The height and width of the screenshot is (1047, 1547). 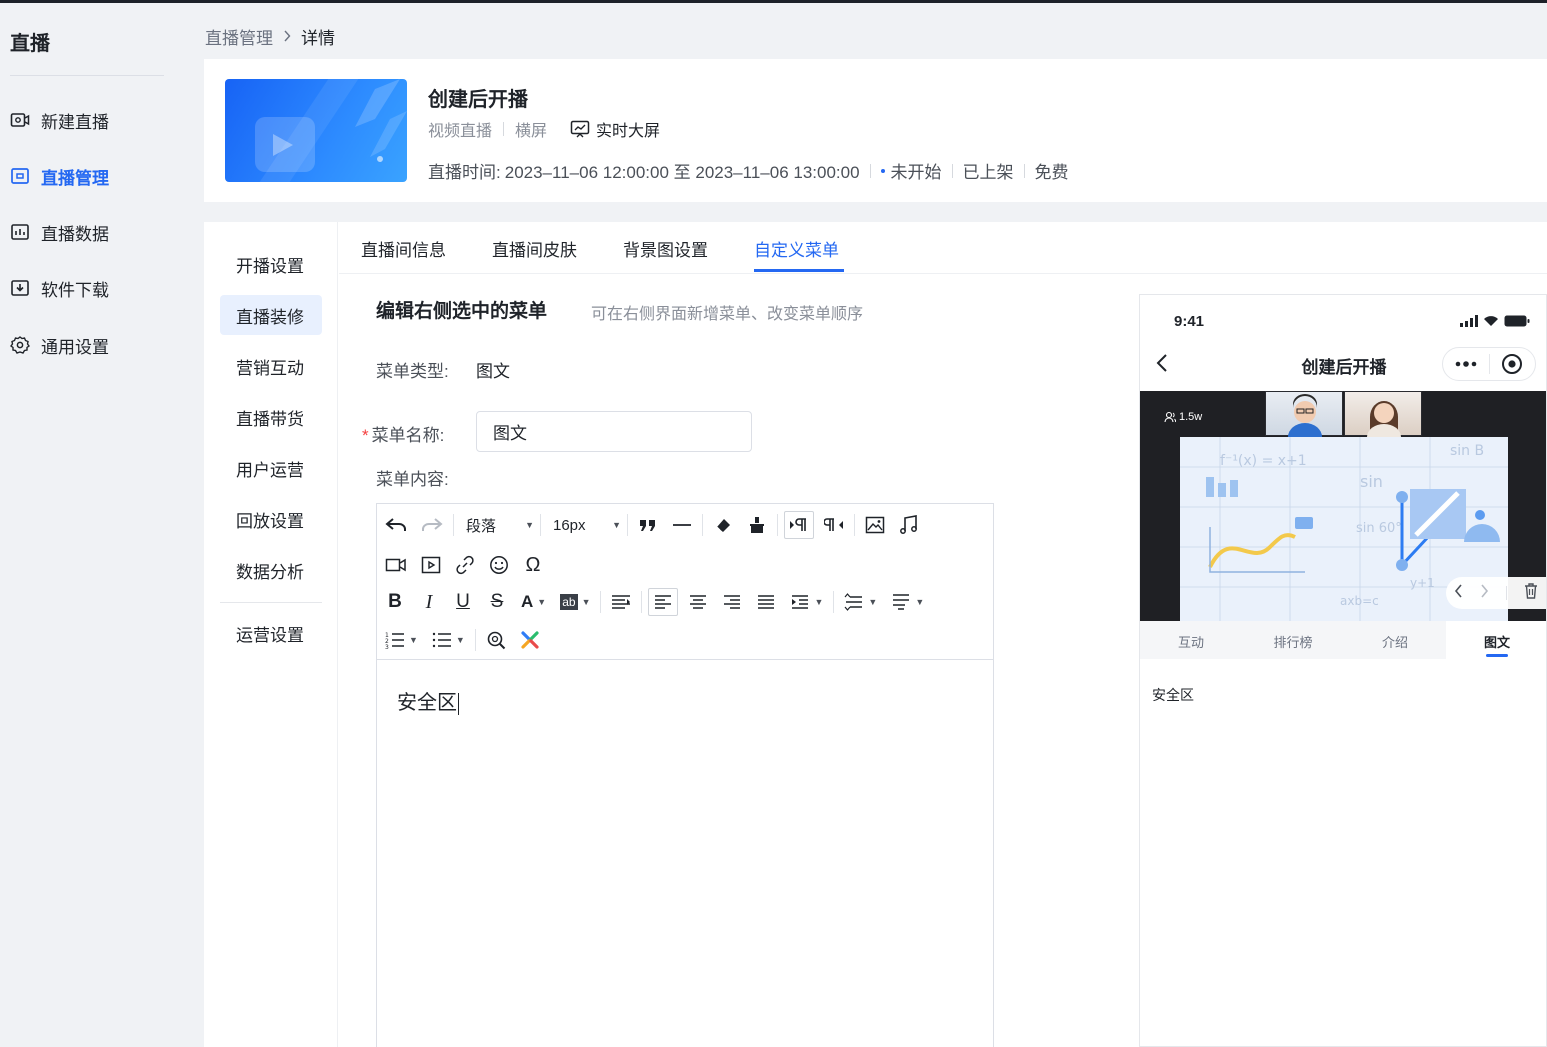 What do you see at coordinates (271, 633) in the screenshot?
I see `subnav-item-operations: 运营设置` at bounding box center [271, 633].